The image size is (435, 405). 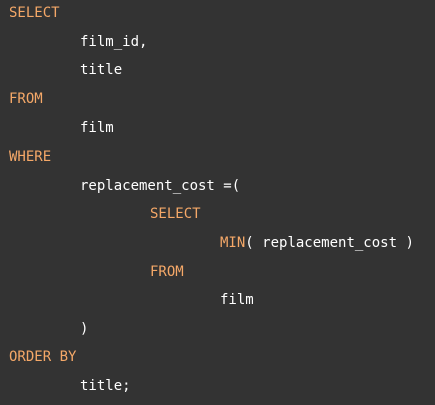 I want to click on keyword-from: FROM, so click(x=26, y=99).